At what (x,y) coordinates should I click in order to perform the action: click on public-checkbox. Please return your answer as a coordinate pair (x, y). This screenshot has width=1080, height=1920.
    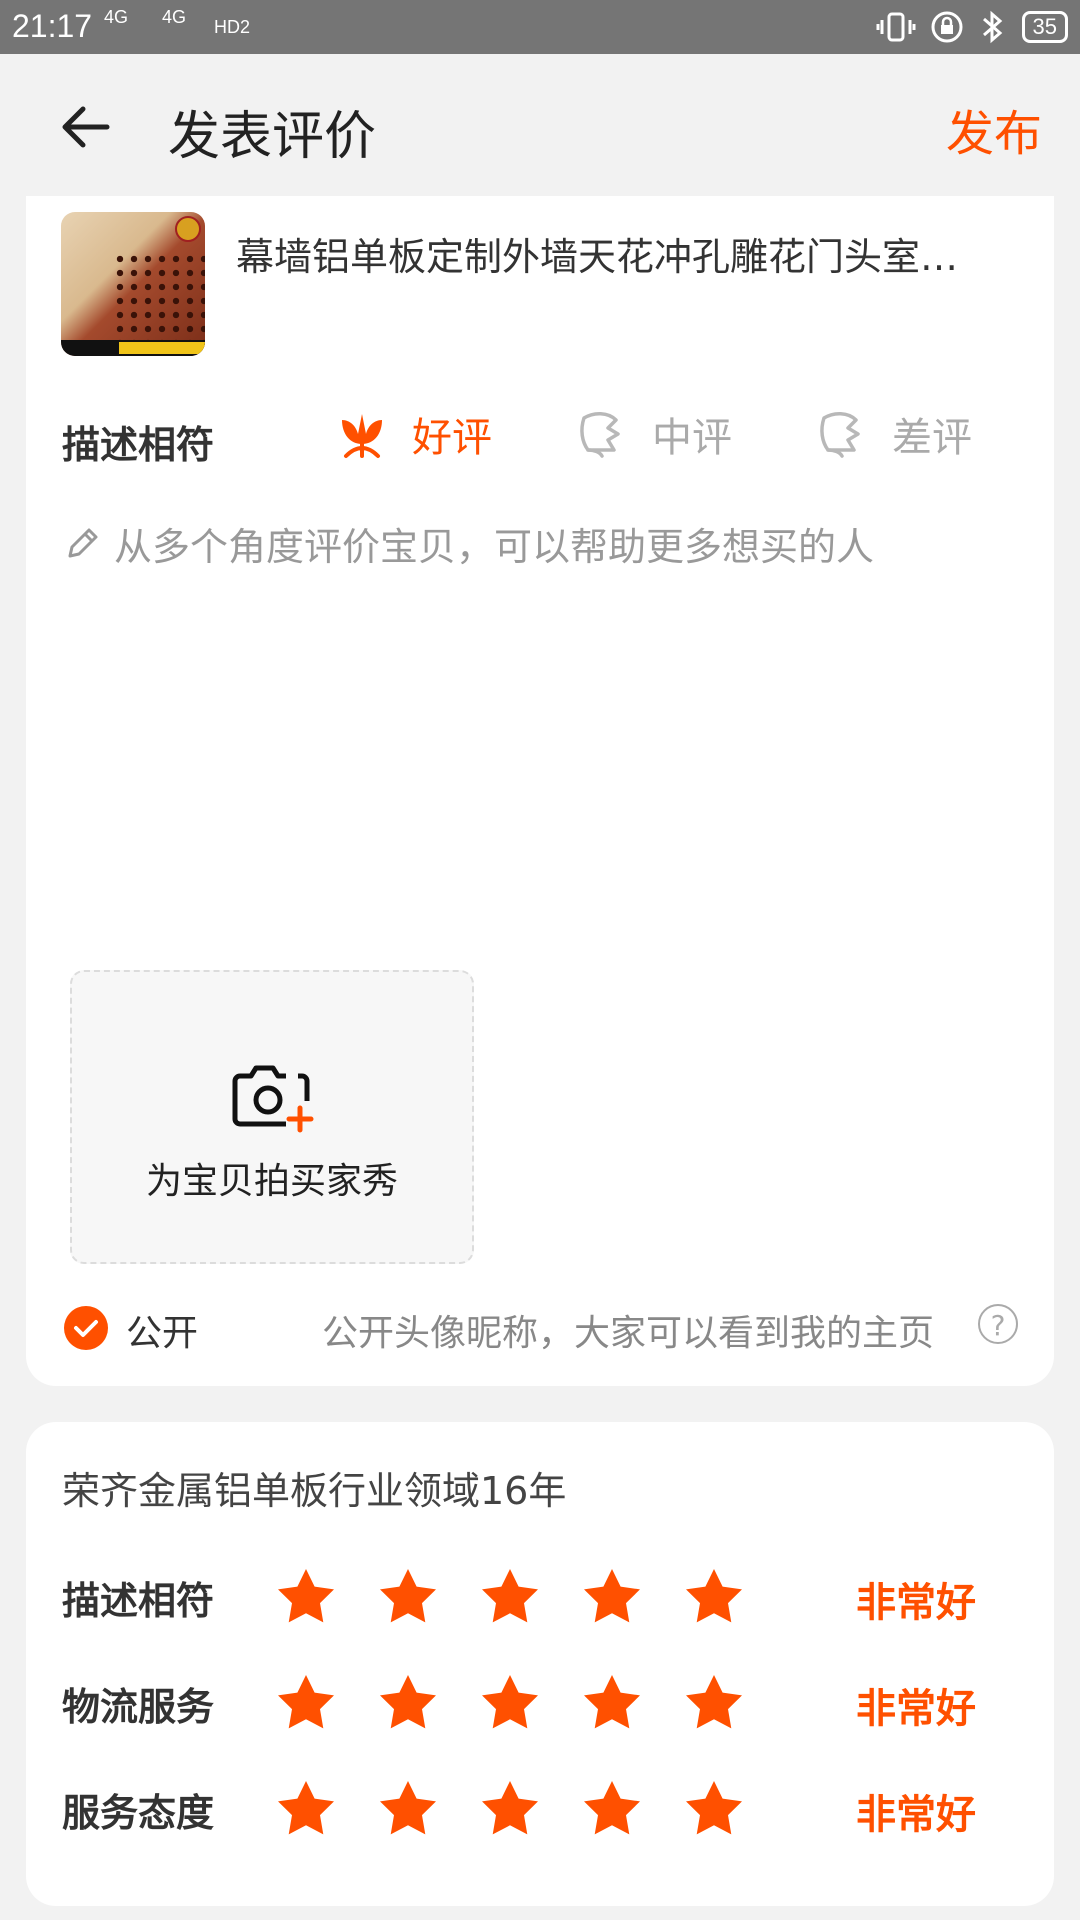
    Looking at the image, I should click on (86, 1328).